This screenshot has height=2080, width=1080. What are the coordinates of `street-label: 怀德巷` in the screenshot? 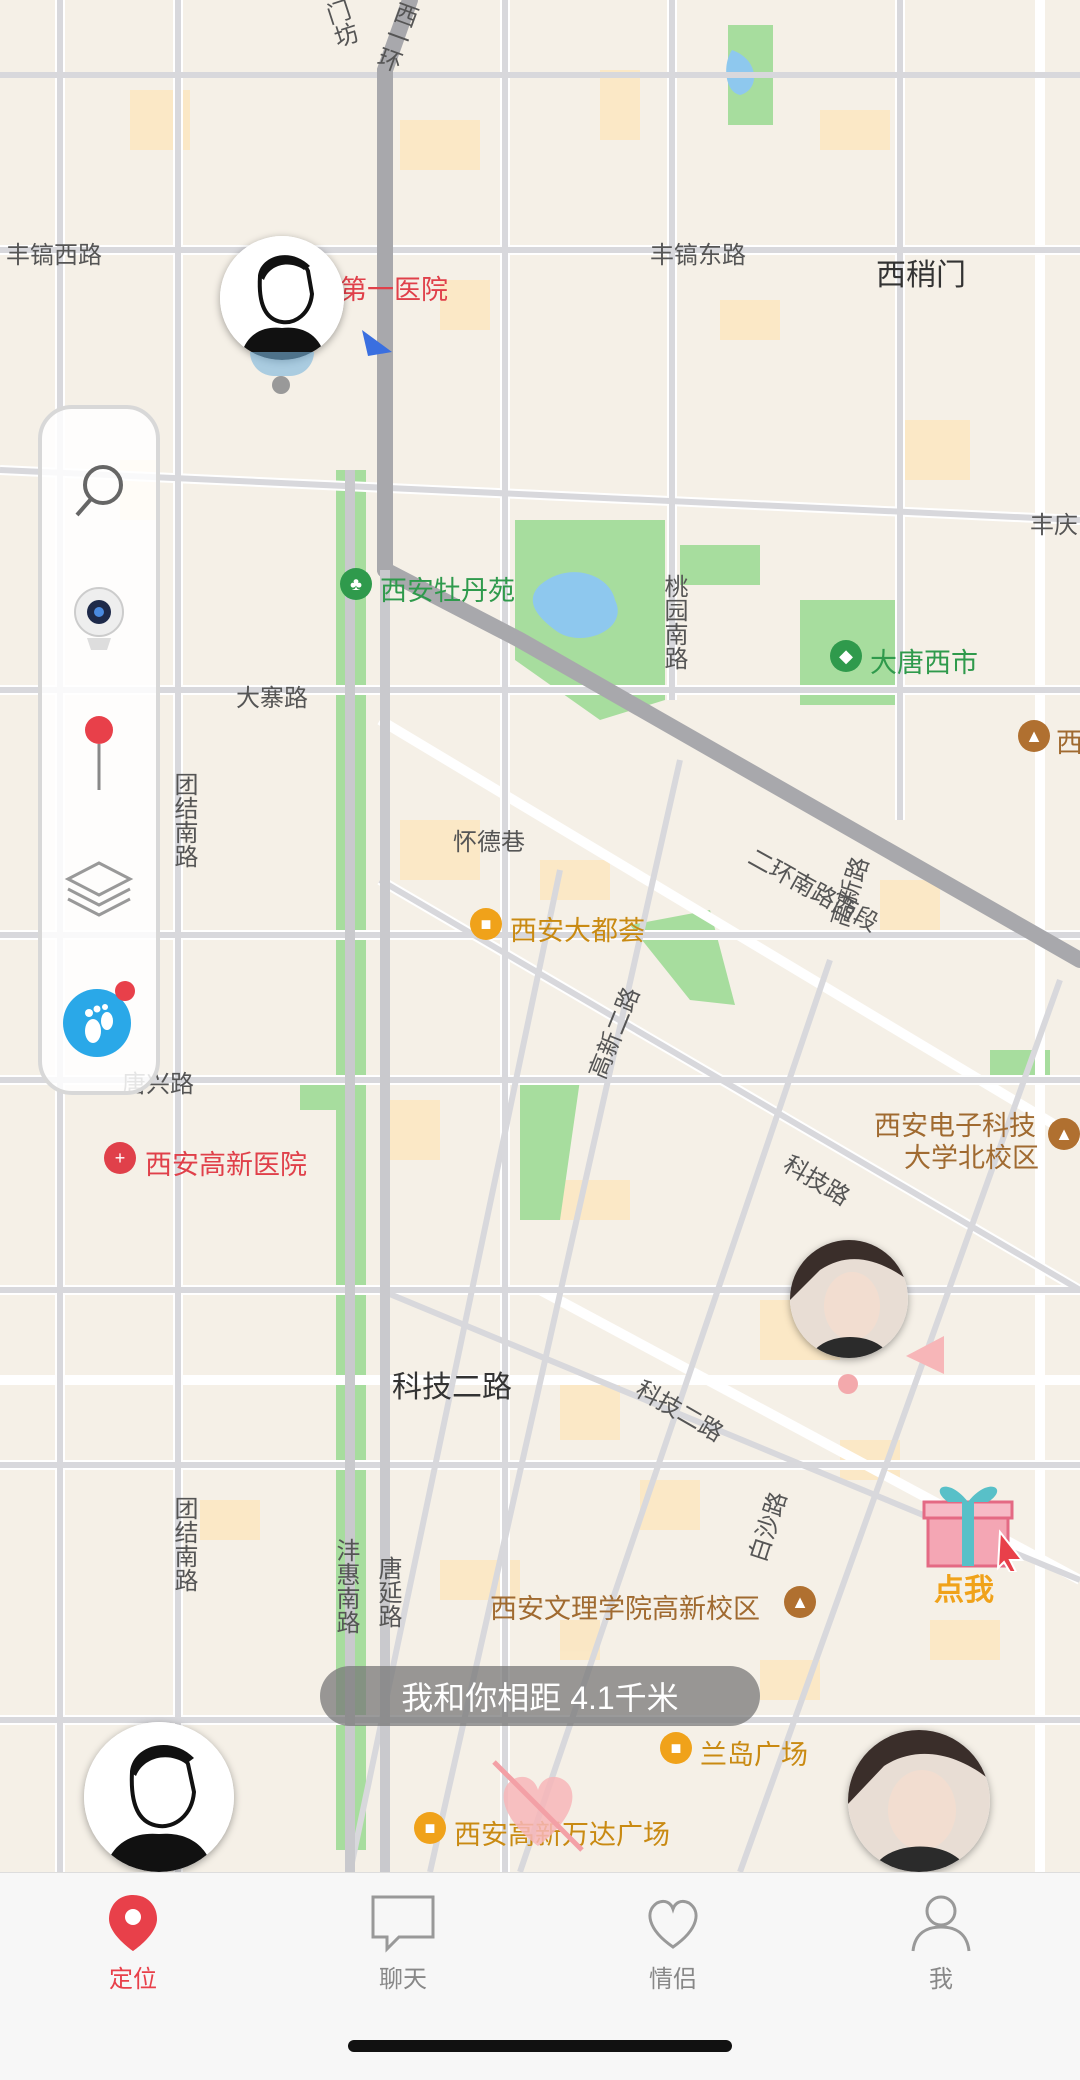 It's located at (489, 842).